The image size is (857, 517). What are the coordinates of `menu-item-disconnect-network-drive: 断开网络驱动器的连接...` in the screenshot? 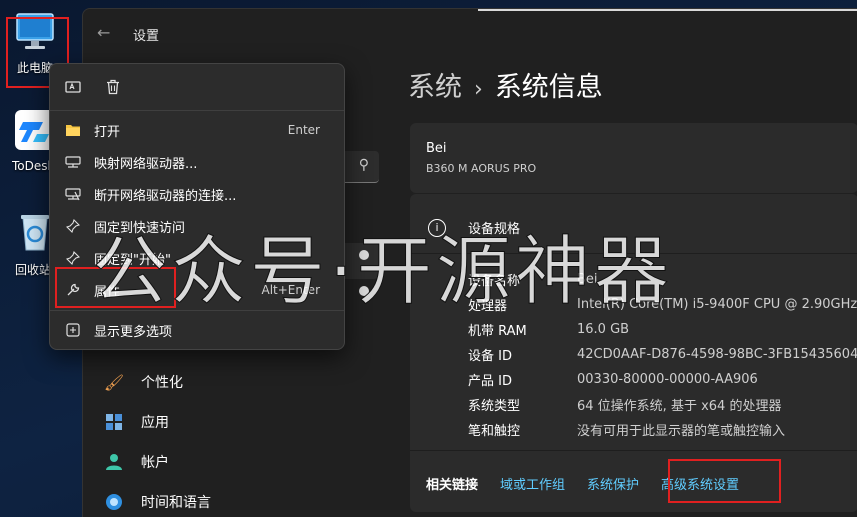 It's located at (198, 194).